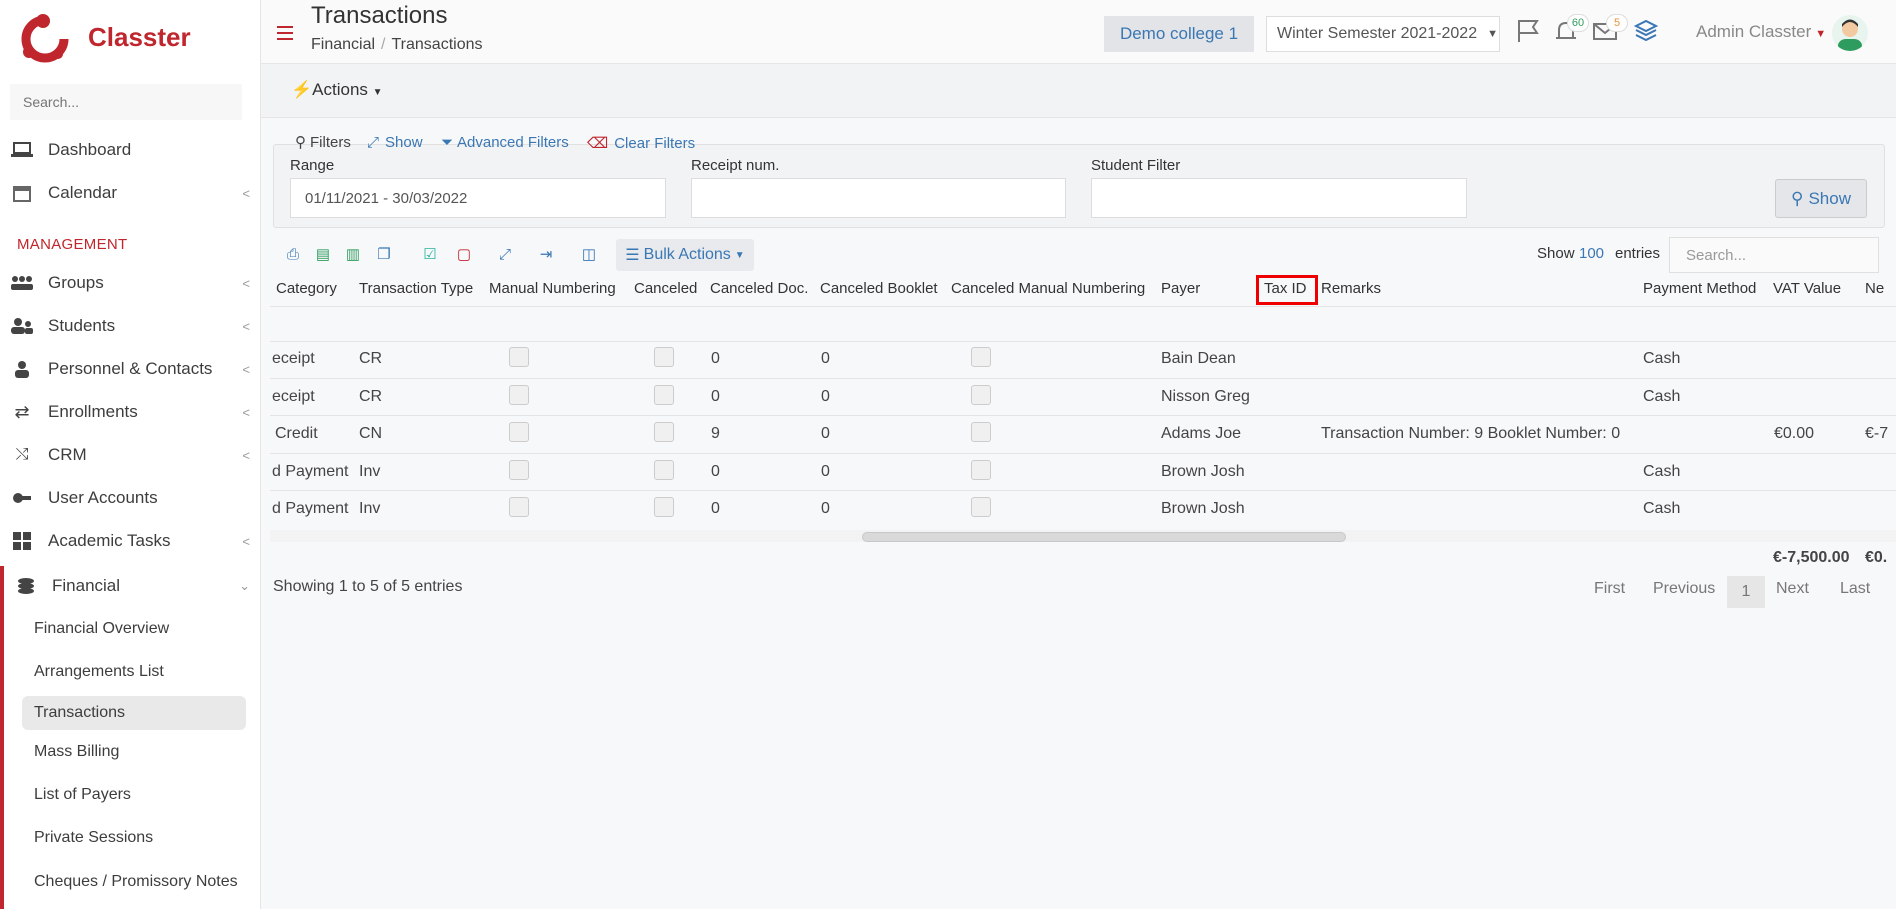 Image resolution: width=1896 pixels, height=909 pixels. I want to click on column-header: Remarks, so click(1351, 288).